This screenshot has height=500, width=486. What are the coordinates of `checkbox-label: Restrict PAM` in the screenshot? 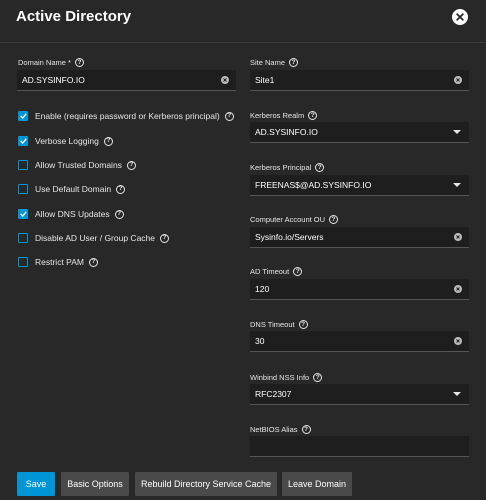 It's located at (59, 262).